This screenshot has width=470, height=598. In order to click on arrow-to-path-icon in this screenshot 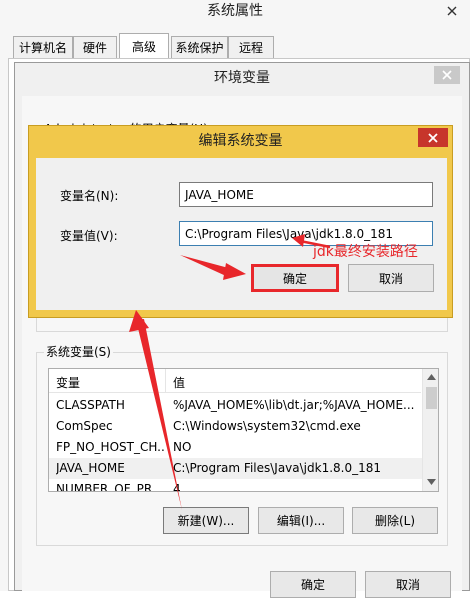, I will do `click(311, 241)`.